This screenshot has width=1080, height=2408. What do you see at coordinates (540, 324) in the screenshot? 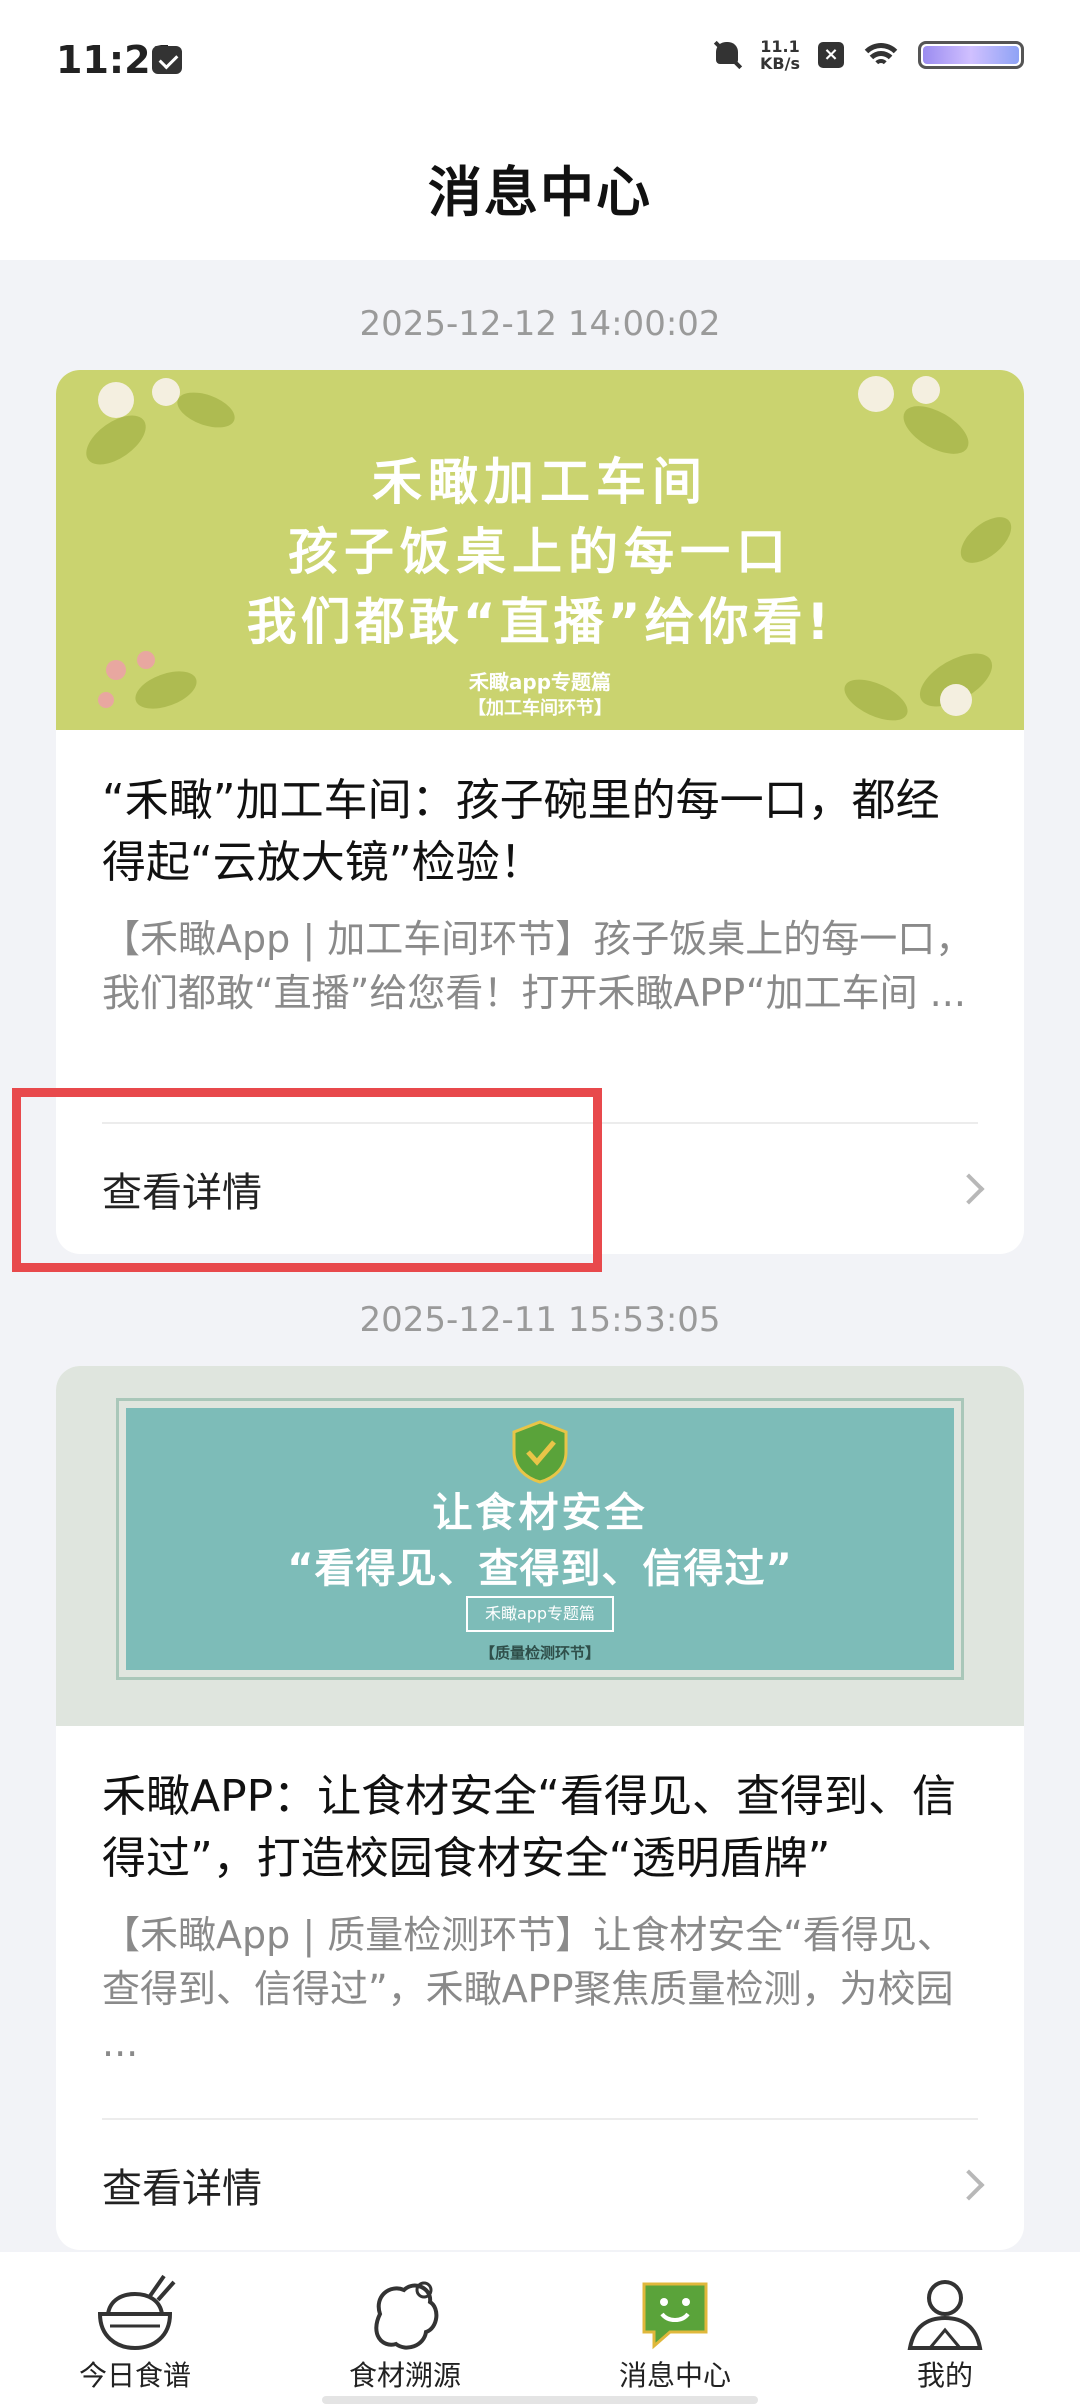
I see `message-timestamp: 2025-12-12 14:00:02` at bounding box center [540, 324].